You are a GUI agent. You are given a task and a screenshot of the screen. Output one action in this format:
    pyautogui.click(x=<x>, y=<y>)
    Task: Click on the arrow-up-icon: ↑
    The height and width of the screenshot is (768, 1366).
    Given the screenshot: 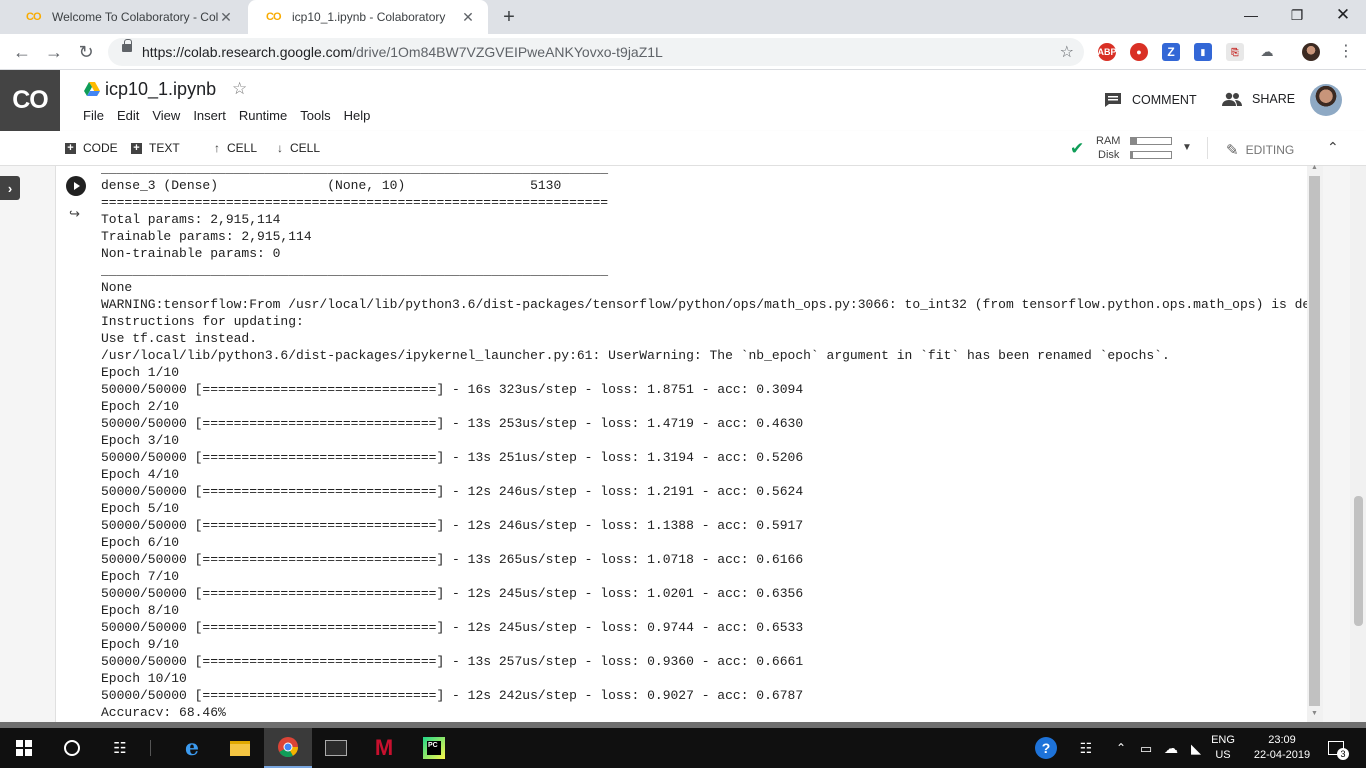 What is the action you would take?
    pyautogui.click(x=217, y=148)
    